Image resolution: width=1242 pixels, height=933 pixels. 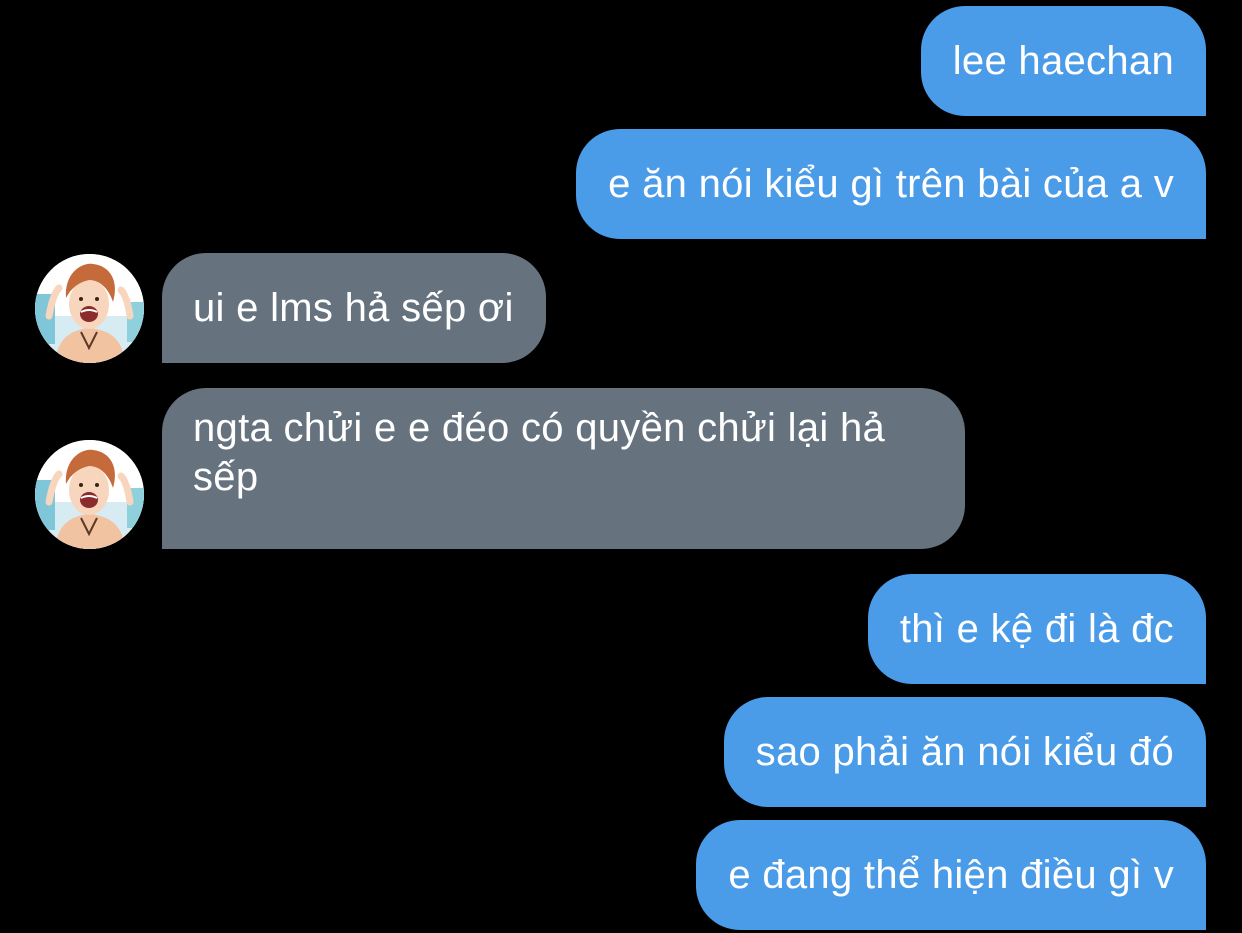 What do you see at coordinates (891, 184) in the screenshot?
I see `message-bubble-outgoing: e ăn nói kiểu gì trên bài của a v` at bounding box center [891, 184].